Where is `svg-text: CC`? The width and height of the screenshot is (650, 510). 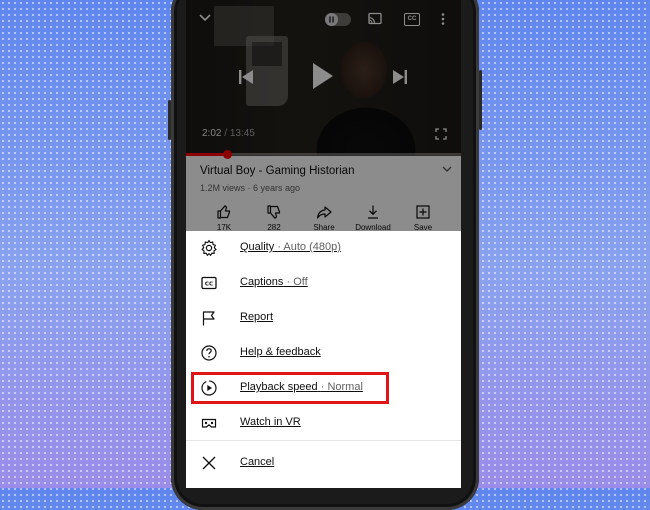
svg-text: CC is located at coordinates (209, 285).